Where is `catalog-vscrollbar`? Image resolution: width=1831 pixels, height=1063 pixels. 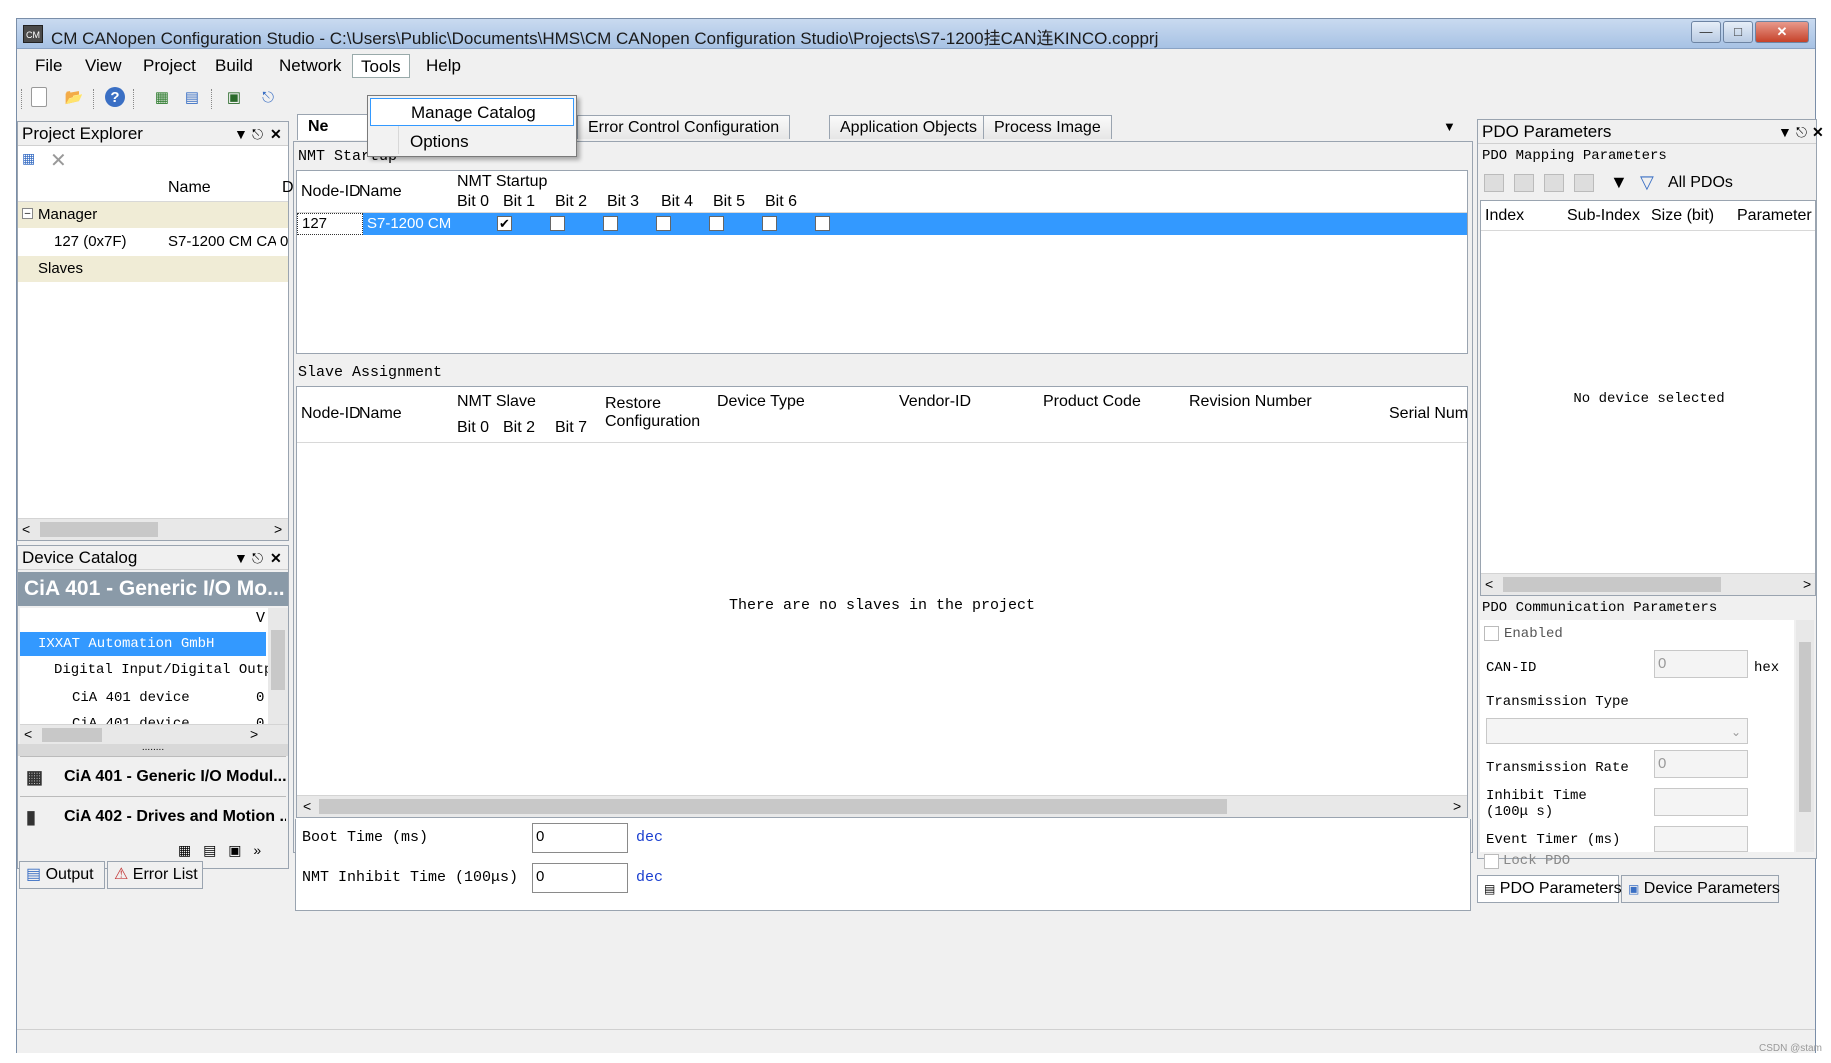 catalog-vscrollbar is located at coordinates (278, 666).